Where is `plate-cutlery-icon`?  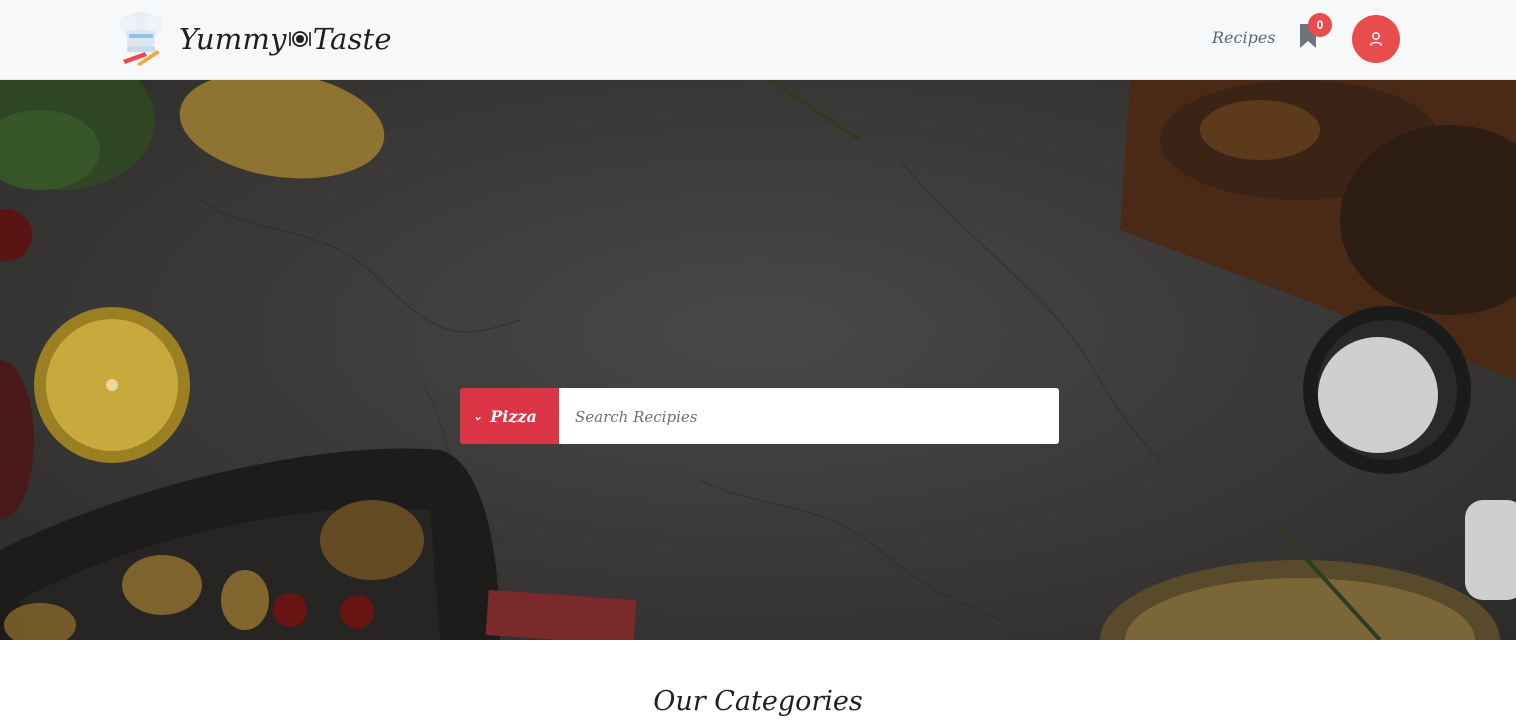 plate-cutlery-icon is located at coordinates (299, 39).